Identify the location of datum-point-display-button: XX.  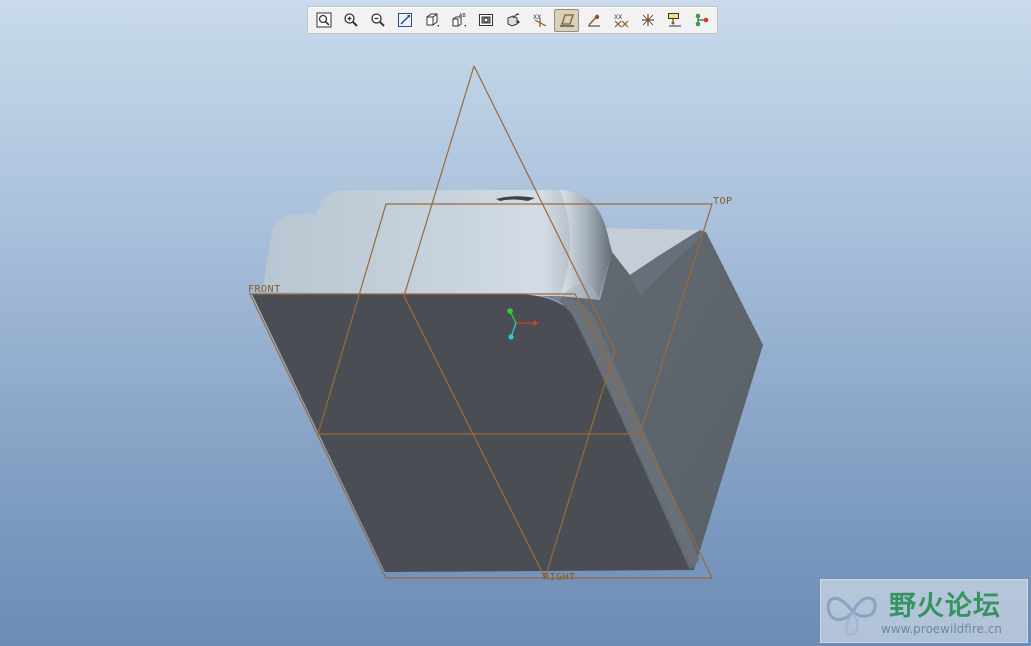
(620, 20).